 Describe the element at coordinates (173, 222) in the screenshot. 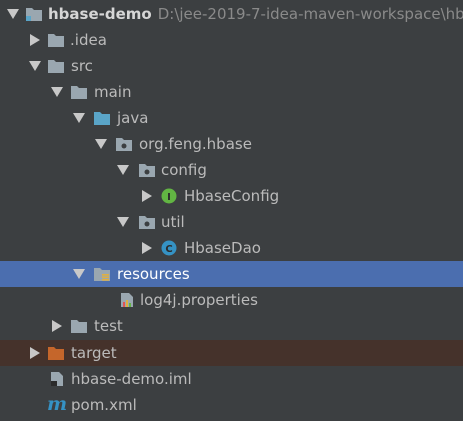

I see `tree-item-label: util` at that location.